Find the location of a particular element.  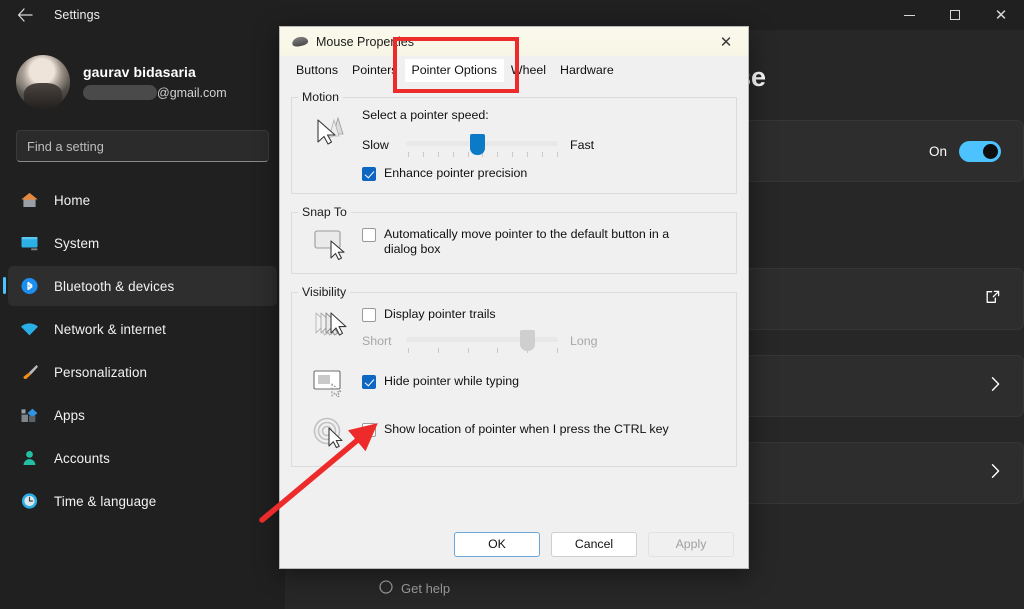

display-trails-checkbox is located at coordinates (369, 315).